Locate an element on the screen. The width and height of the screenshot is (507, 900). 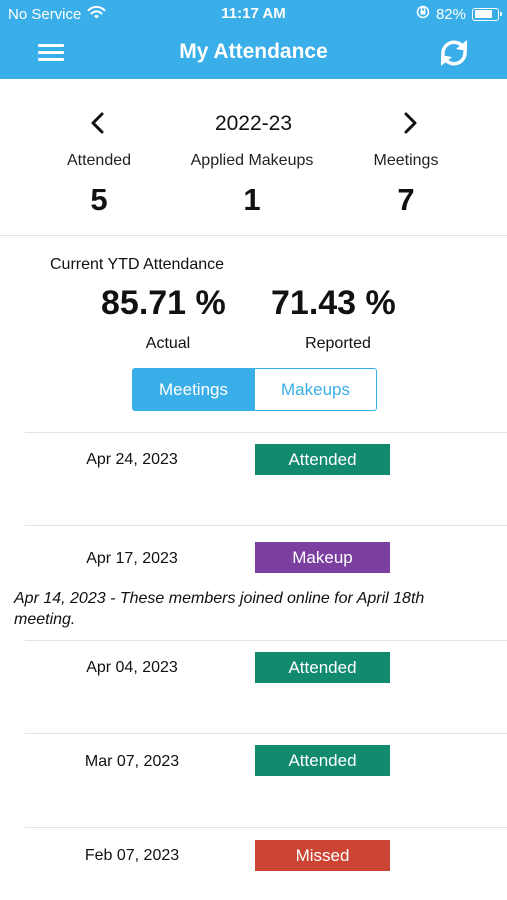
year-selector: 2022-23 is located at coordinates (253, 124).